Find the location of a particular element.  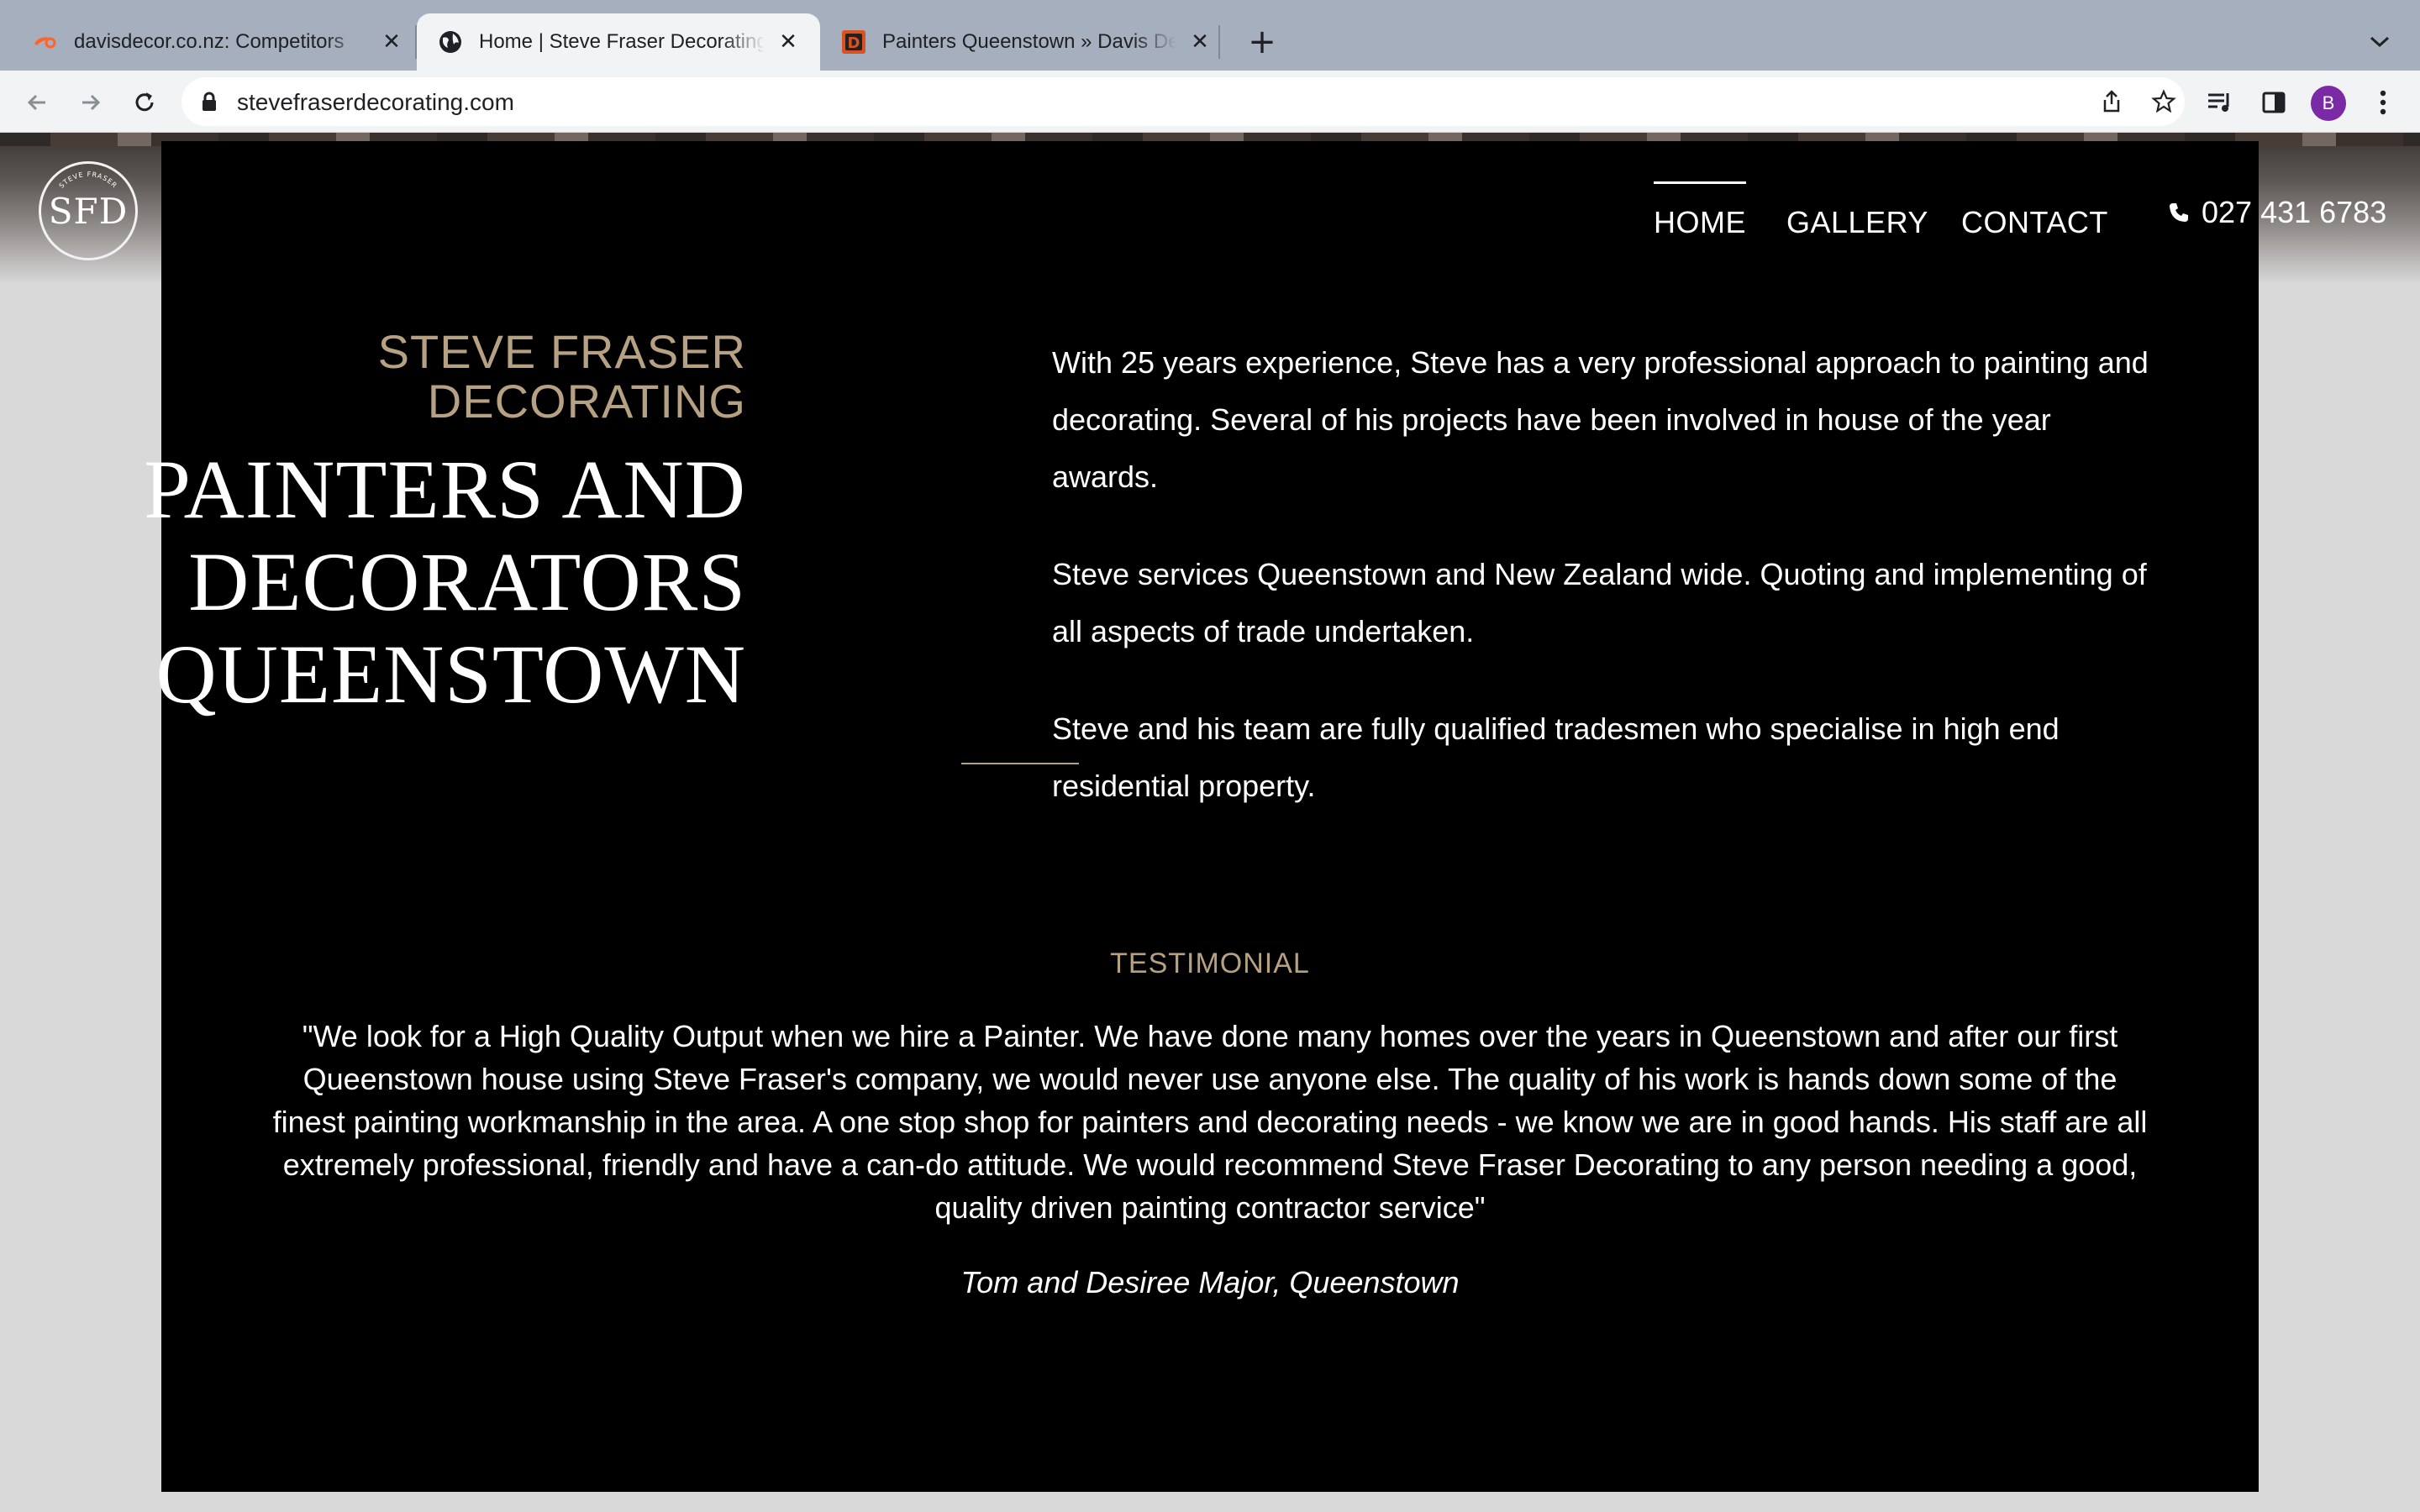

svg-text: STEVE FRASER is located at coordinates (88, 180).